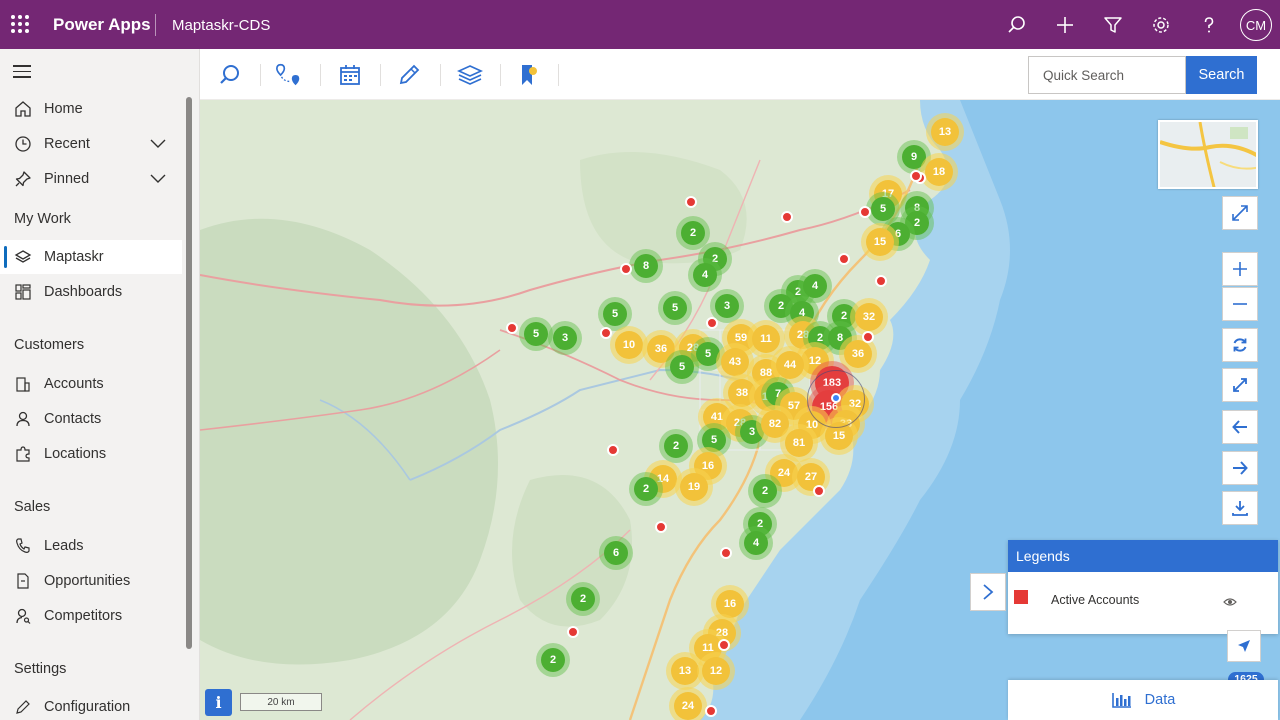 The height and width of the screenshot is (720, 1280). What do you see at coordinates (91, 292) in the screenshot?
I see `nav-dashboards: Dashboards` at bounding box center [91, 292].